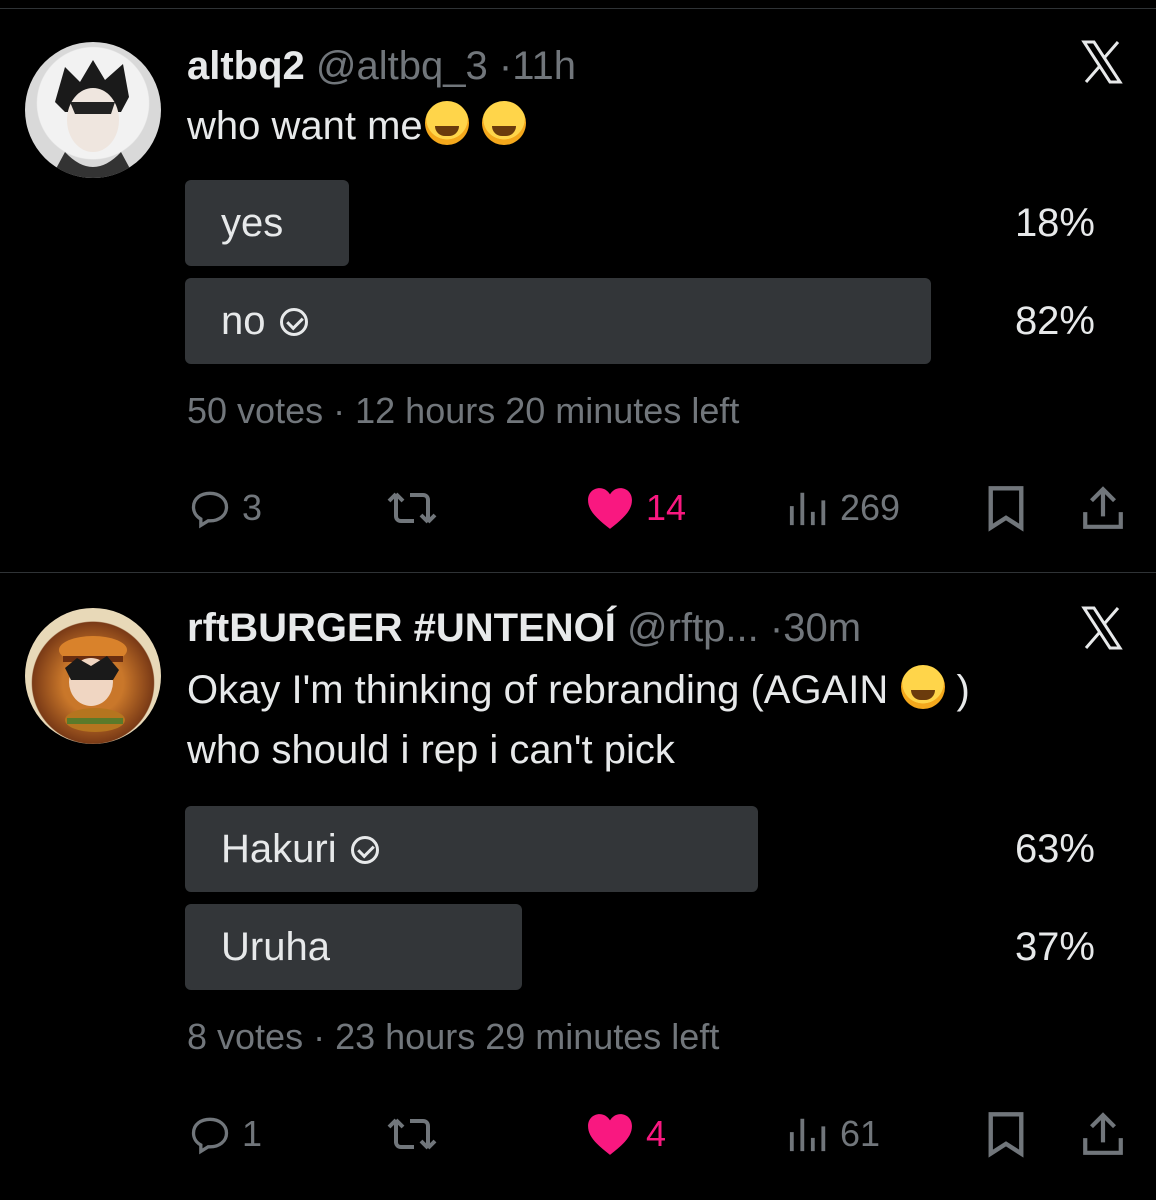 This screenshot has height=1200, width=1156. I want to click on poll-time-left: 12 hours 20 minutes left, so click(547, 410).